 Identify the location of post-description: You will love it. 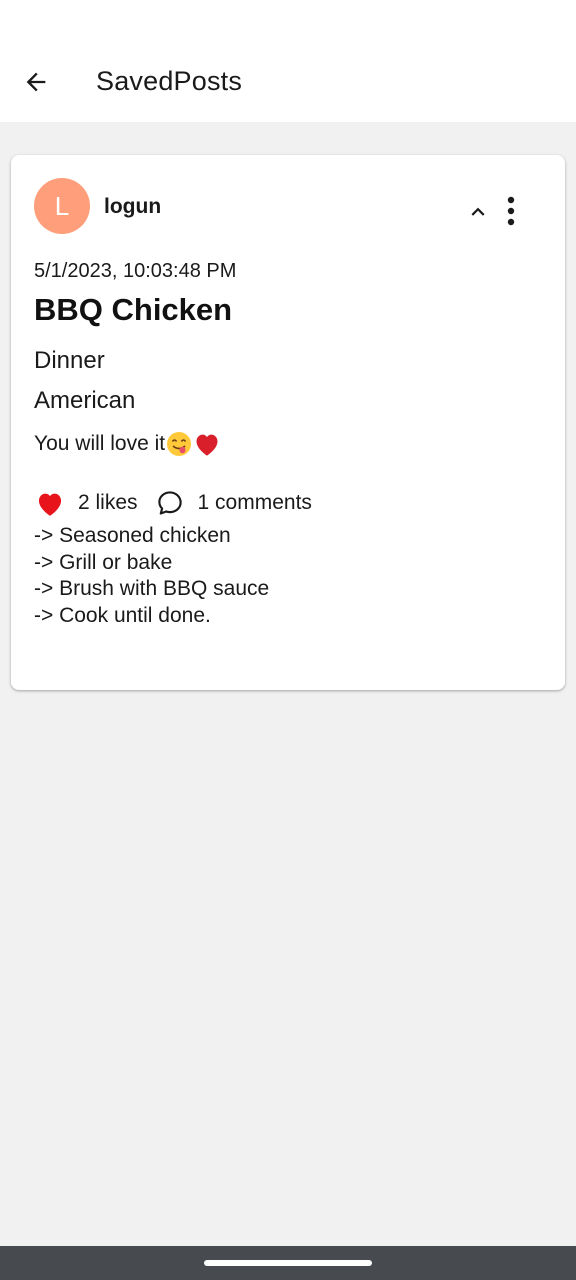
(127, 444).